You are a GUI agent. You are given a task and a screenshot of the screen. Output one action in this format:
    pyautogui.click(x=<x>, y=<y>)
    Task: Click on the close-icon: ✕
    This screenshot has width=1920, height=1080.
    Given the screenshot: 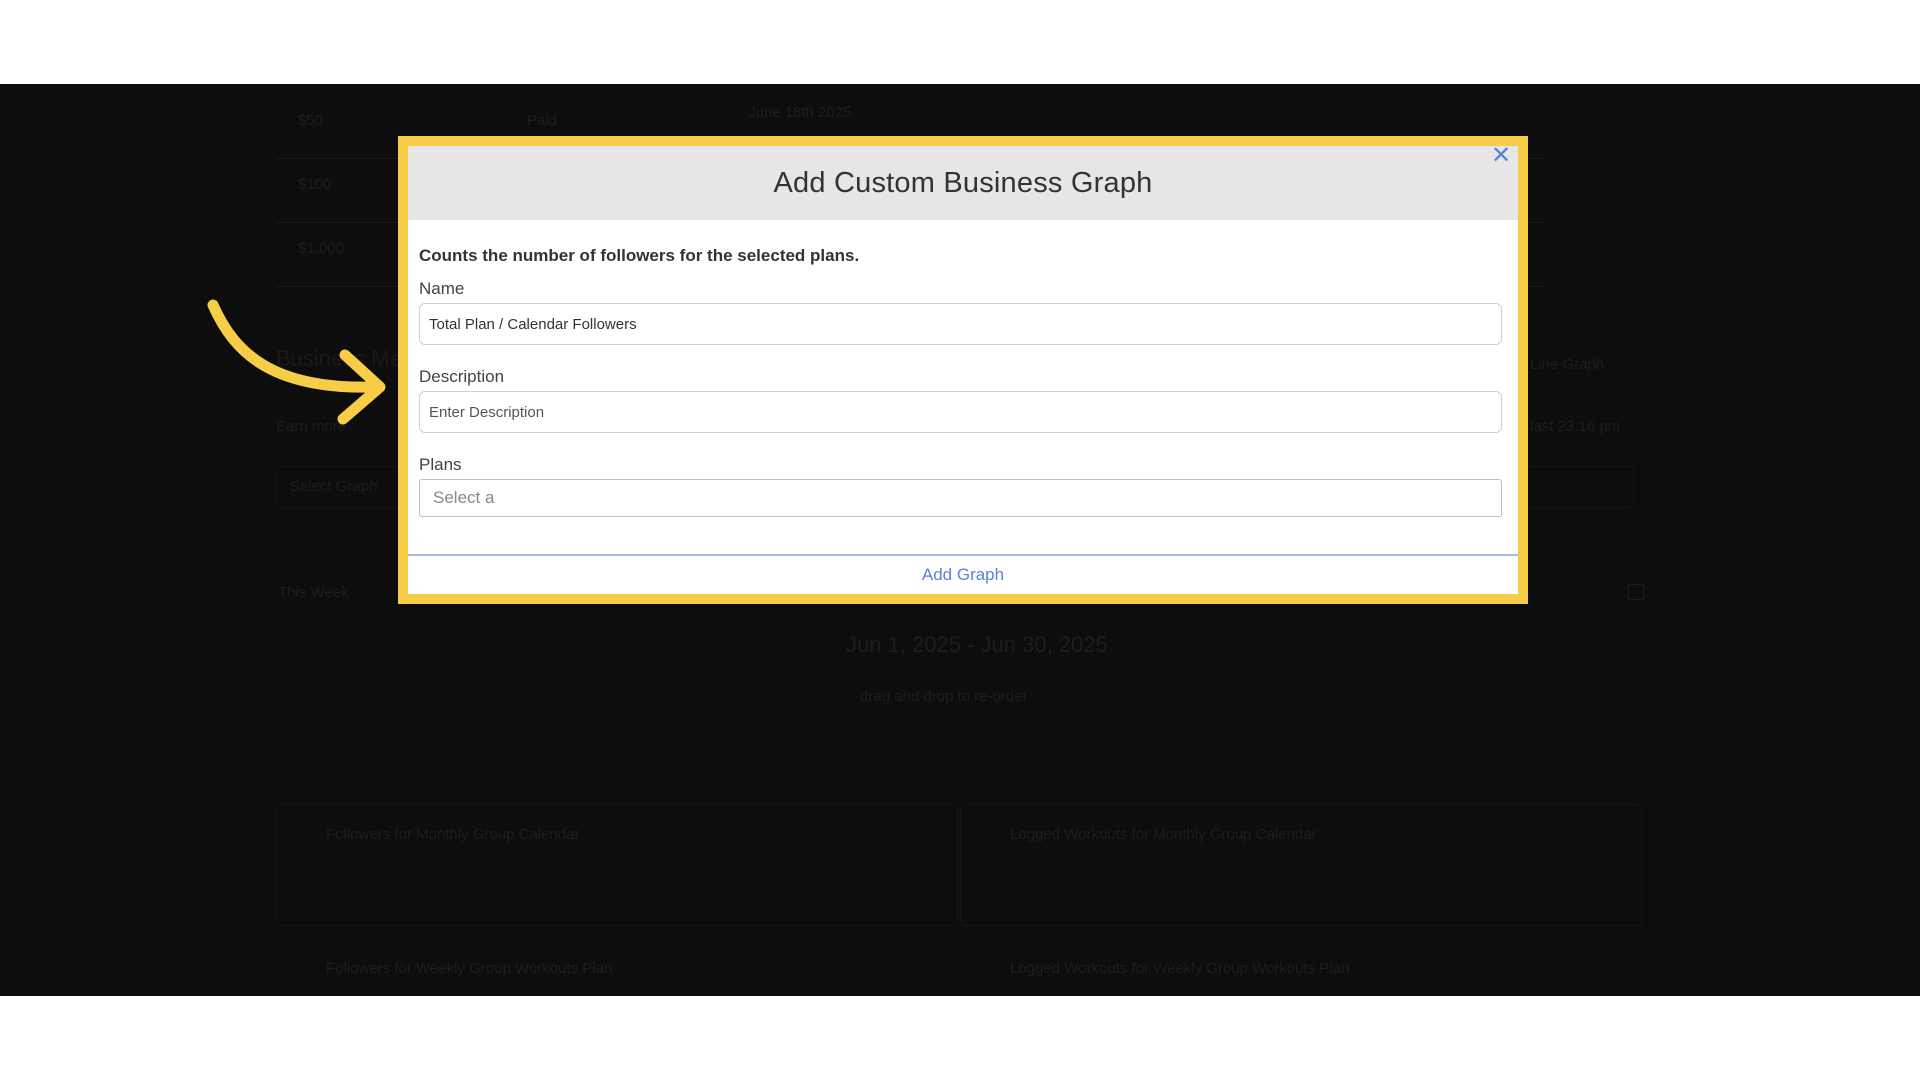 What is the action you would take?
    pyautogui.click(x=1501, y=156)
    